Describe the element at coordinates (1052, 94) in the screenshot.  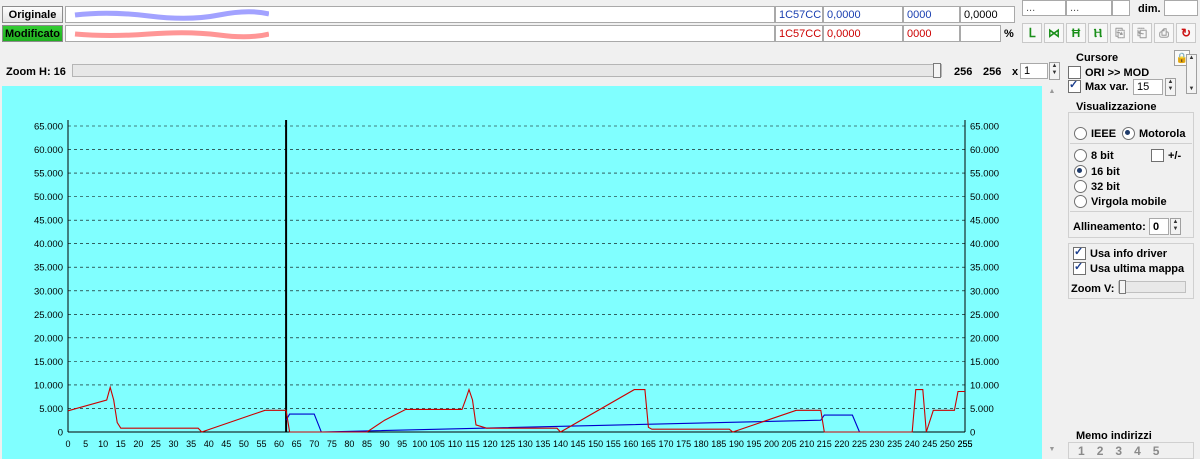
I see `scroll-up-icon: ▲` at that location.